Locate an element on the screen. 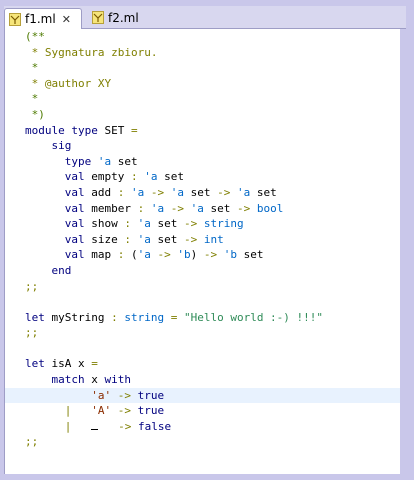 This screenshot has width=414, height=480. code-line: end is located at coordinates (213, 271).